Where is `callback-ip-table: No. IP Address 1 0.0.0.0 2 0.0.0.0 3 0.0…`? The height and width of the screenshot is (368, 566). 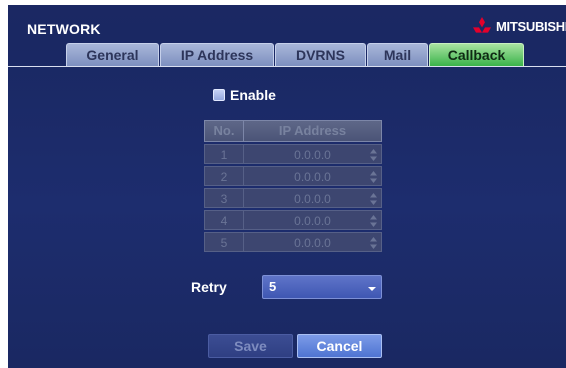 callback-ip-table: No. IP Address 1 0.0.0.0 2 0.0.0.0 3 0.0… is located at coordinates (293, 186).